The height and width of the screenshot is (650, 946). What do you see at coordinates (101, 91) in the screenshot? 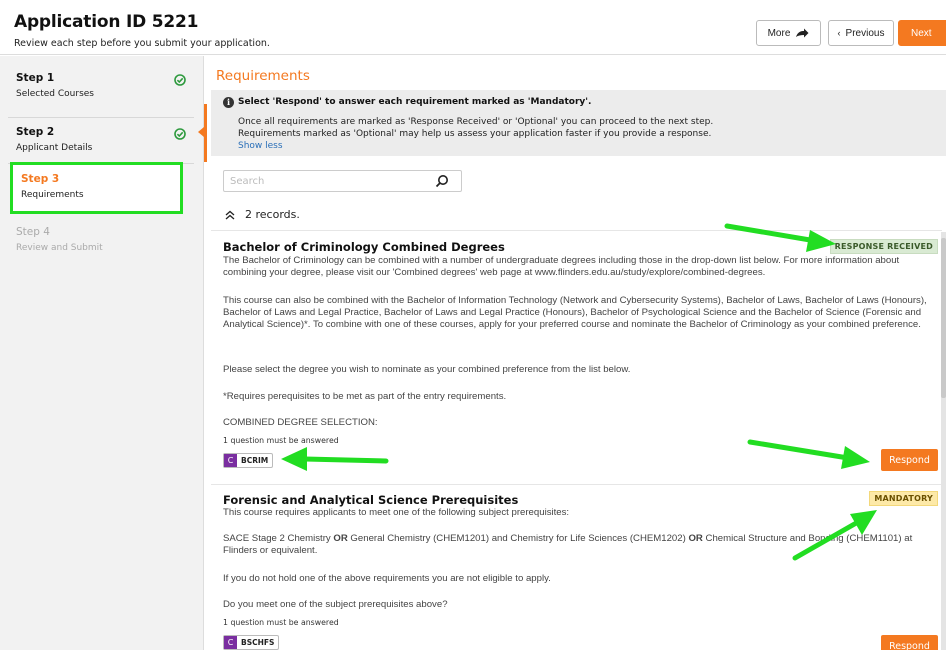
I see `sidebar-step-1: Step 1 Selected Courses` at bounding box center [101, 91].